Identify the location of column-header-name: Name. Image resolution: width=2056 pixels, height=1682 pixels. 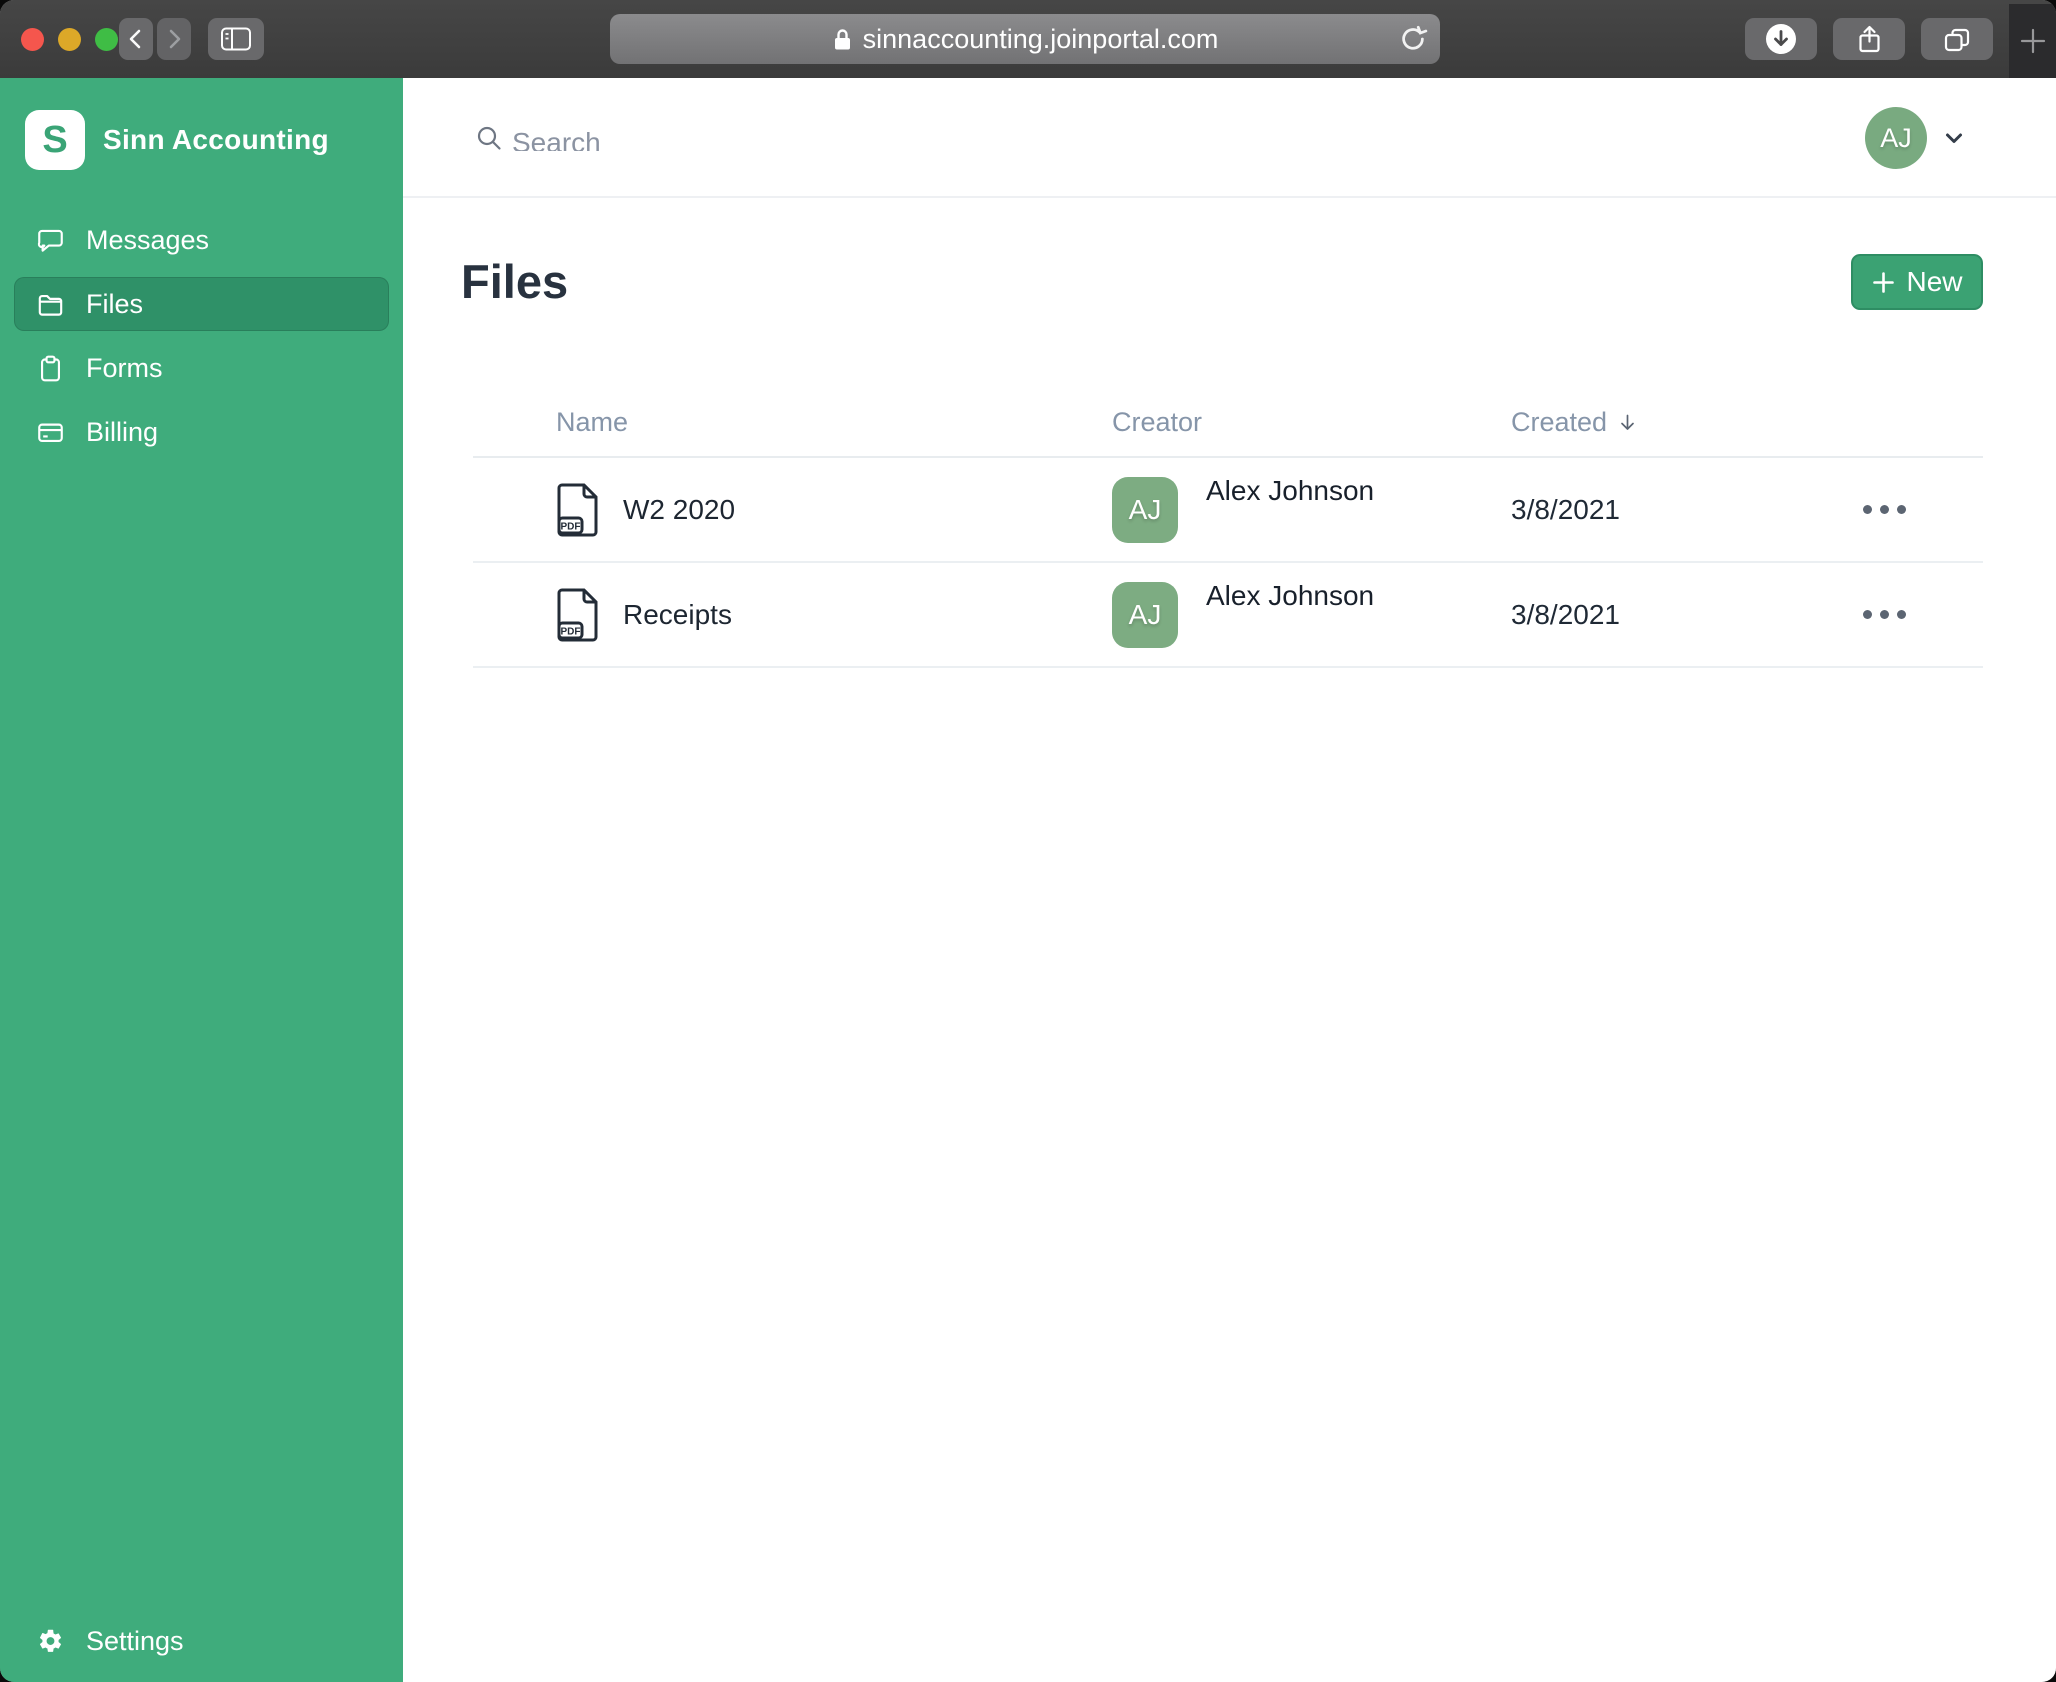
(792, 422).